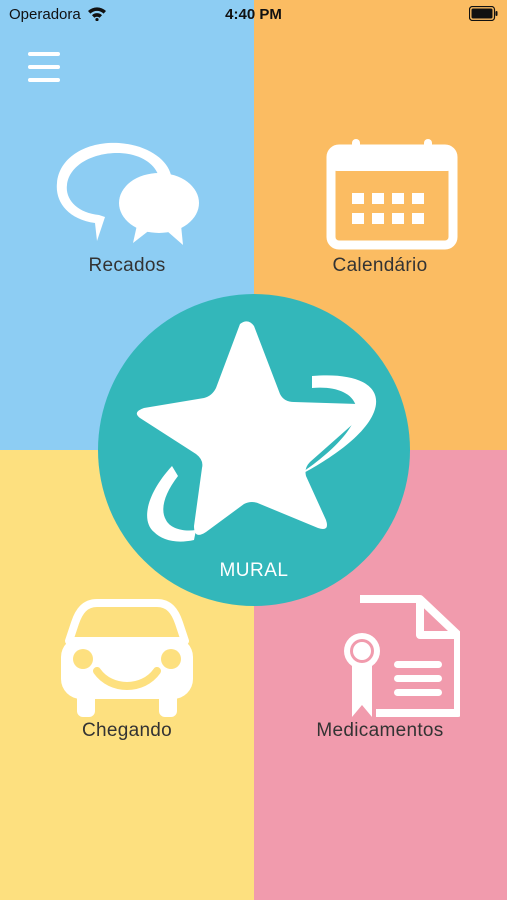  I want to click on medicamentos-button: Medicamentos, so click(380, 668).